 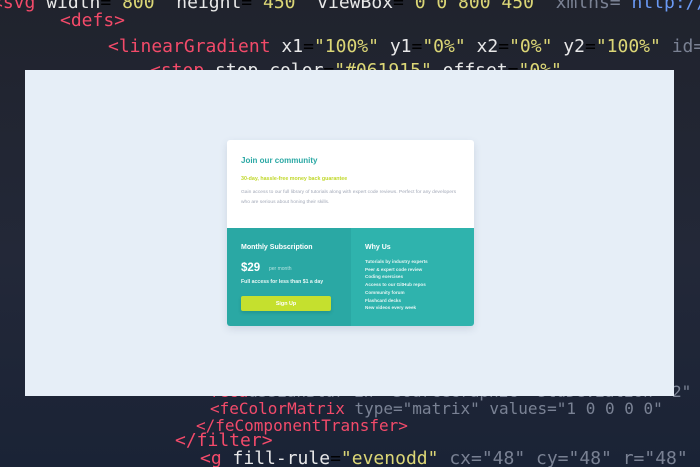 What do you see at coordinates (383, 300) in the screenshot?
I see `why-us-item: Flashcard decks` at bounding box center [383, 300].